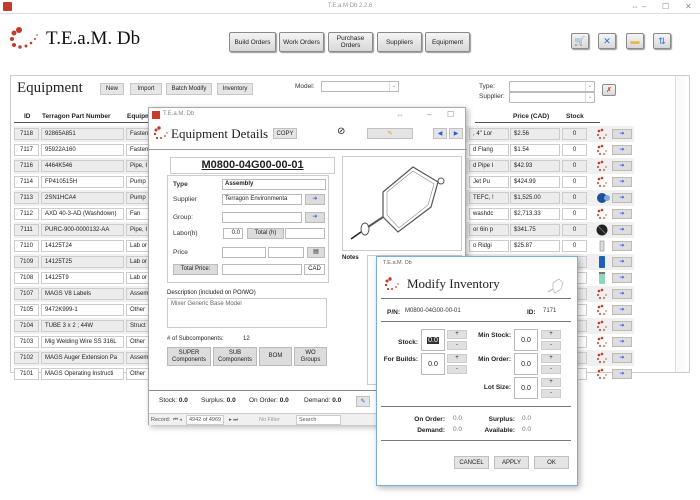  What do you see at coordinates (447, 42) in the screenshot?
I see `equipment-button: Equipment` at bounding box center [447, 42].